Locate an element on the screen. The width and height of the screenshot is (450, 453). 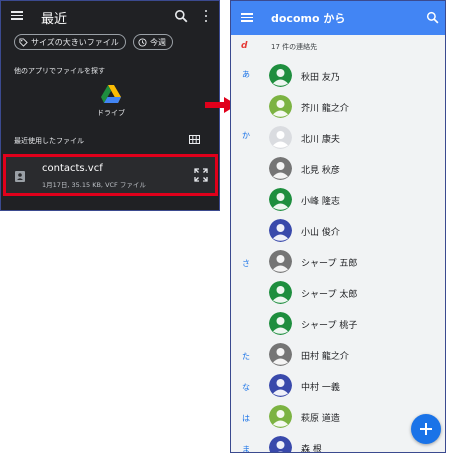
index-letter: あ is located at coordinates (246, 74).